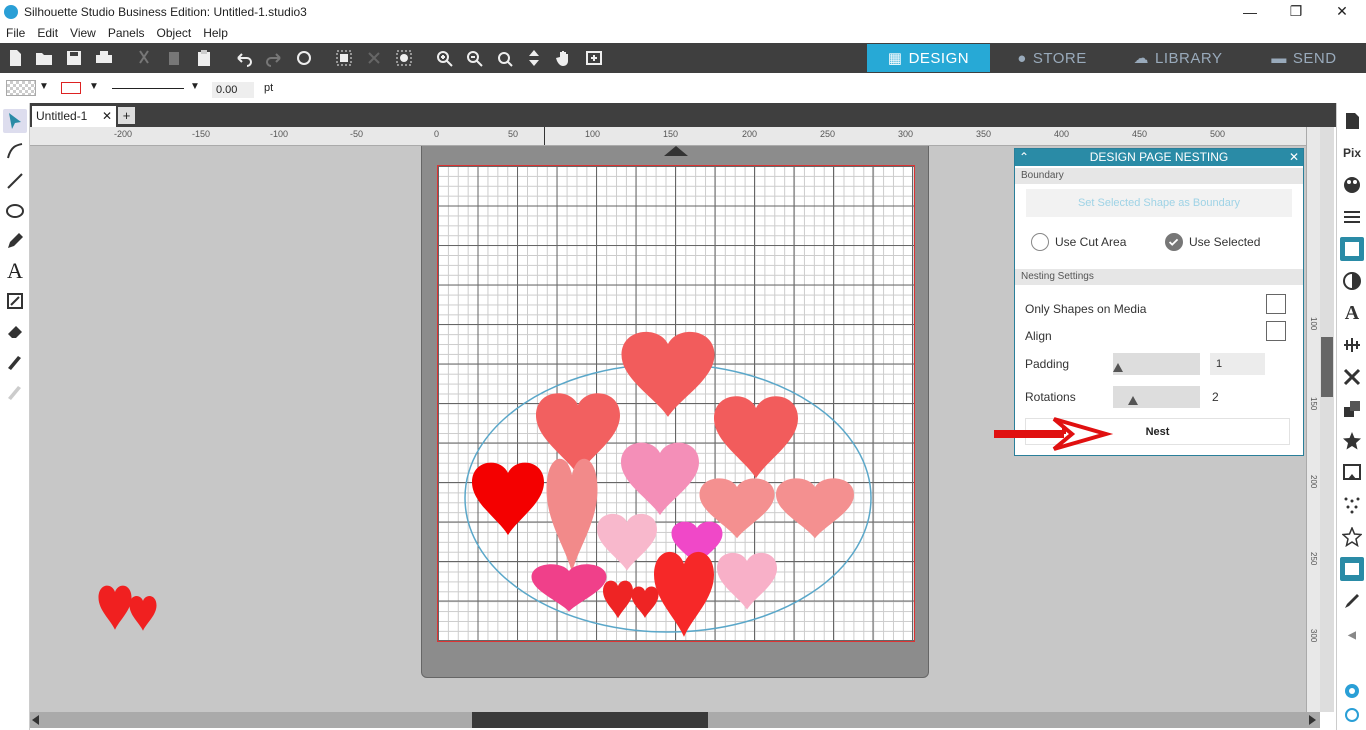 The image size is (1366, 730). What do you see at coordinates (1352, 377) in the screenshot?
I see `transform-panel-icon` at bounding box center [1352, 377].